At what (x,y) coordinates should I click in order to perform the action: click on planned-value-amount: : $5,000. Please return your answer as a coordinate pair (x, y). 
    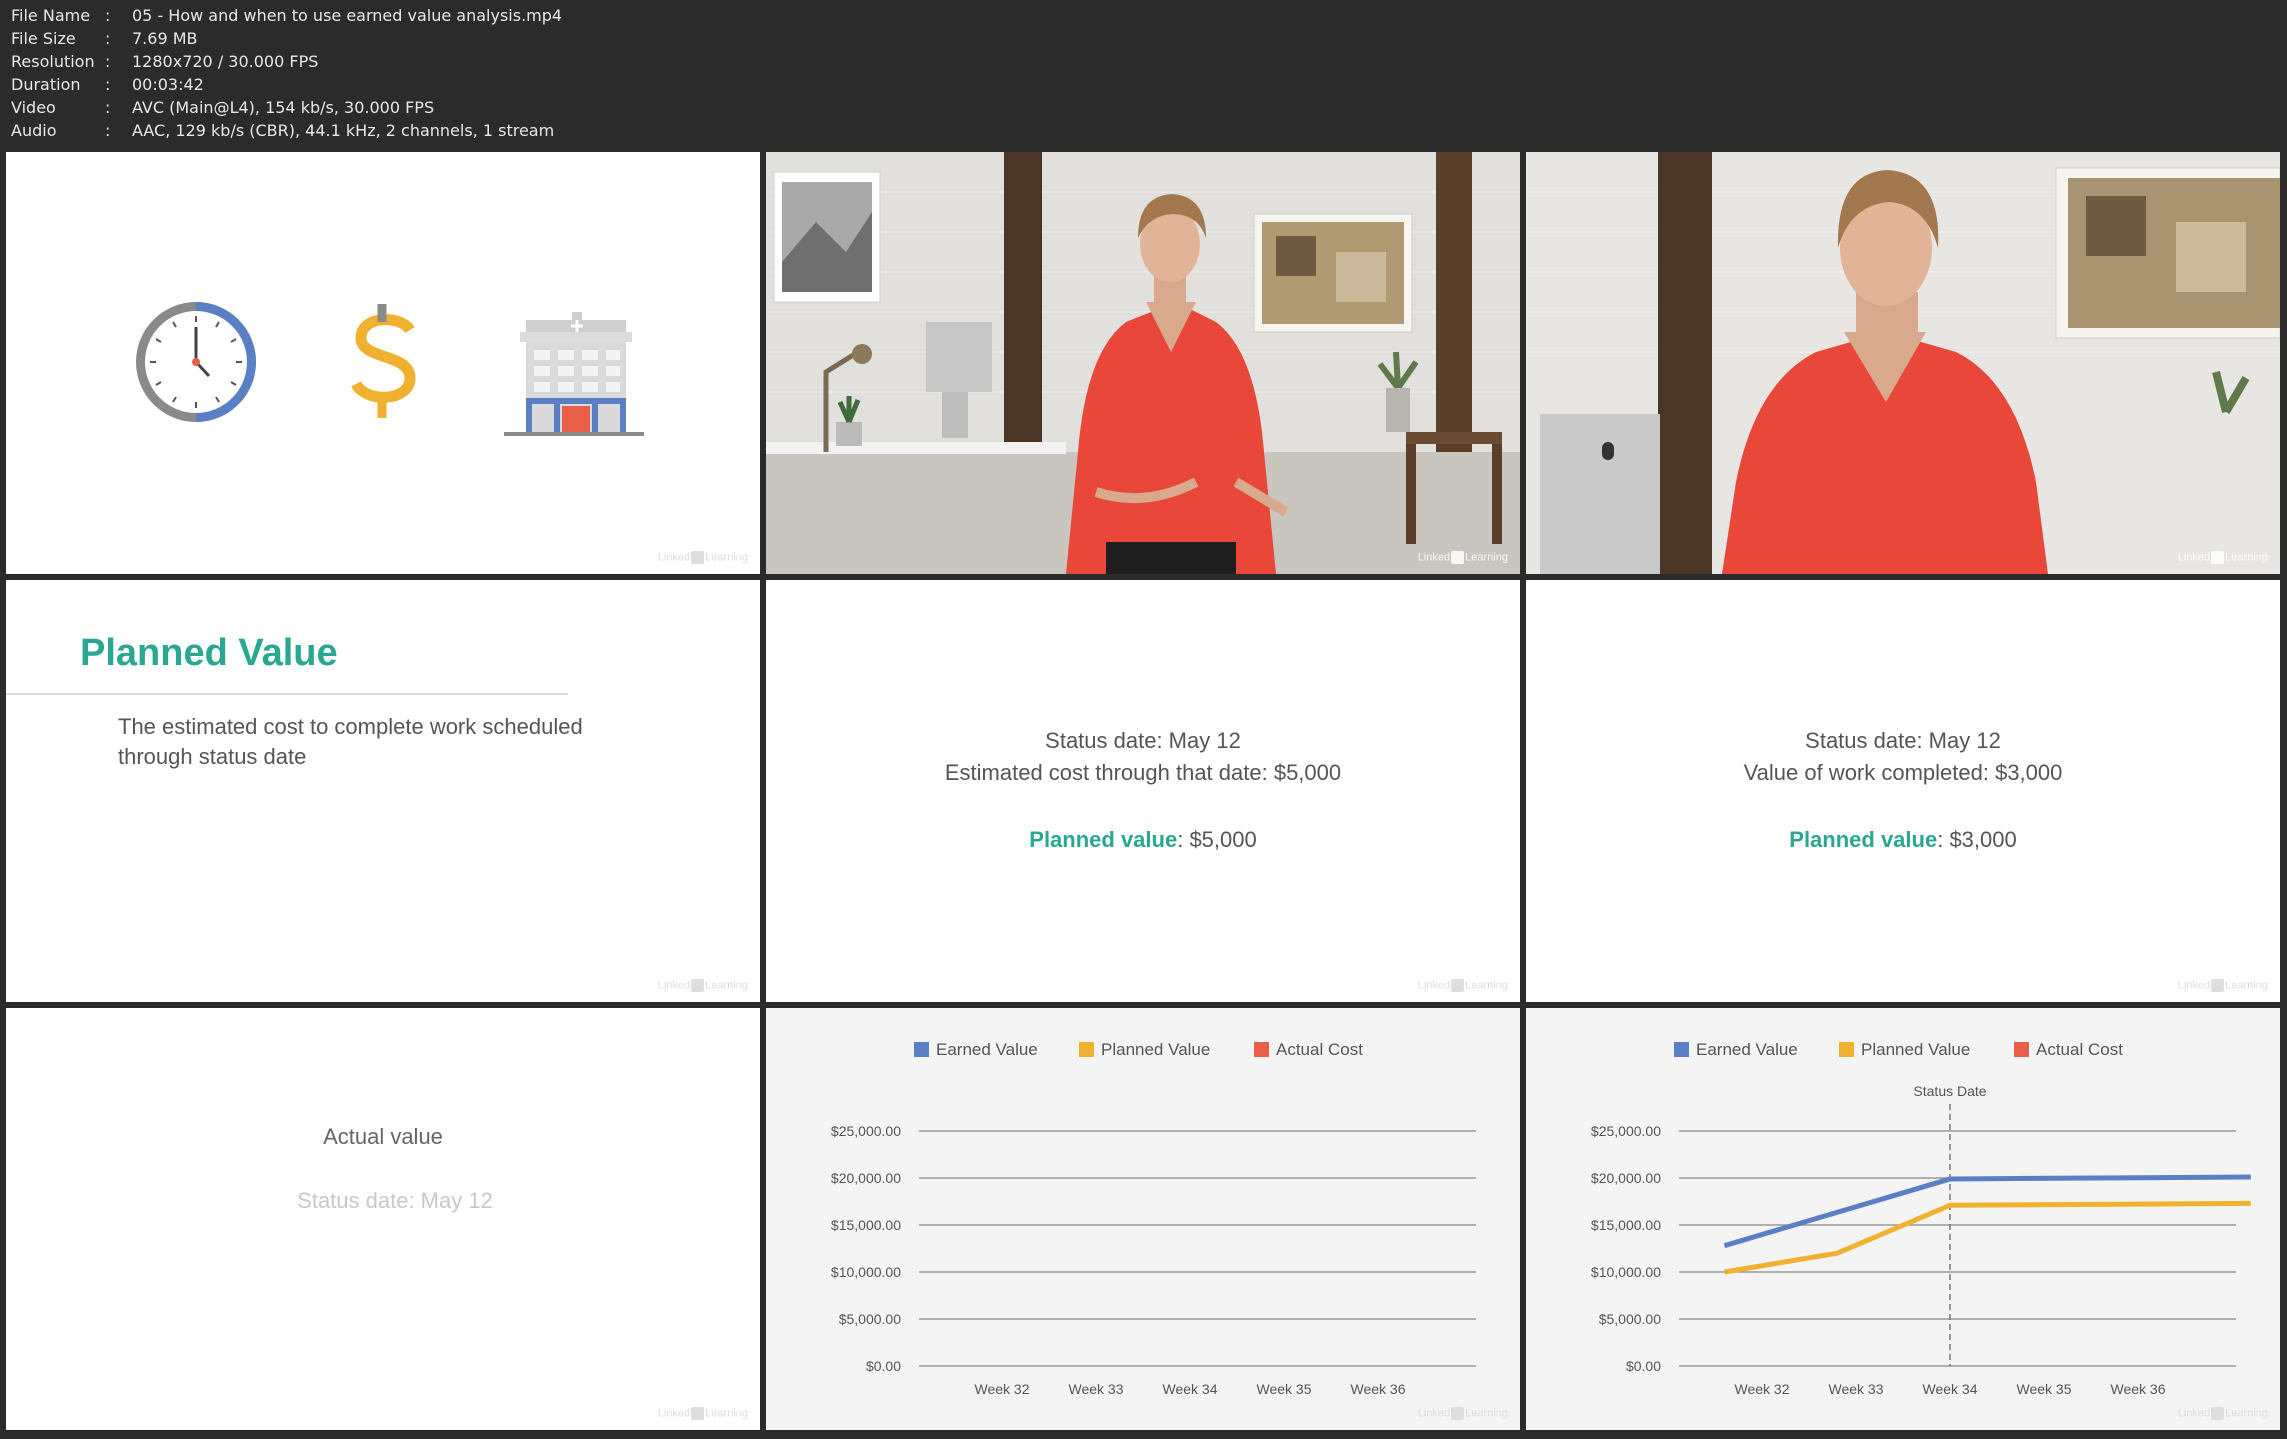
    Looking at the image, I should click on (1217, 839).